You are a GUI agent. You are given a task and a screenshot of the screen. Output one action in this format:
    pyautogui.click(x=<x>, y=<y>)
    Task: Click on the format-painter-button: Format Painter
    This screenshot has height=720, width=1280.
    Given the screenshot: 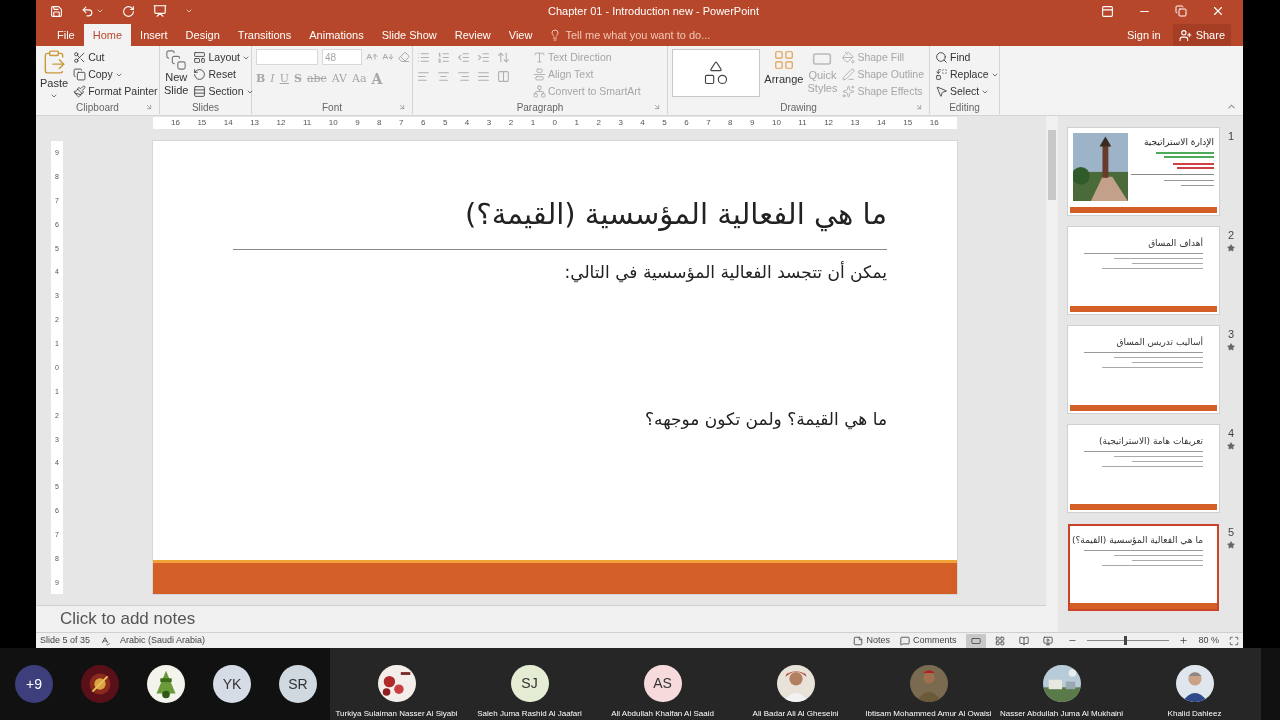 What is the action you would take?
    pyautogui.click(x=115, y=91)
    